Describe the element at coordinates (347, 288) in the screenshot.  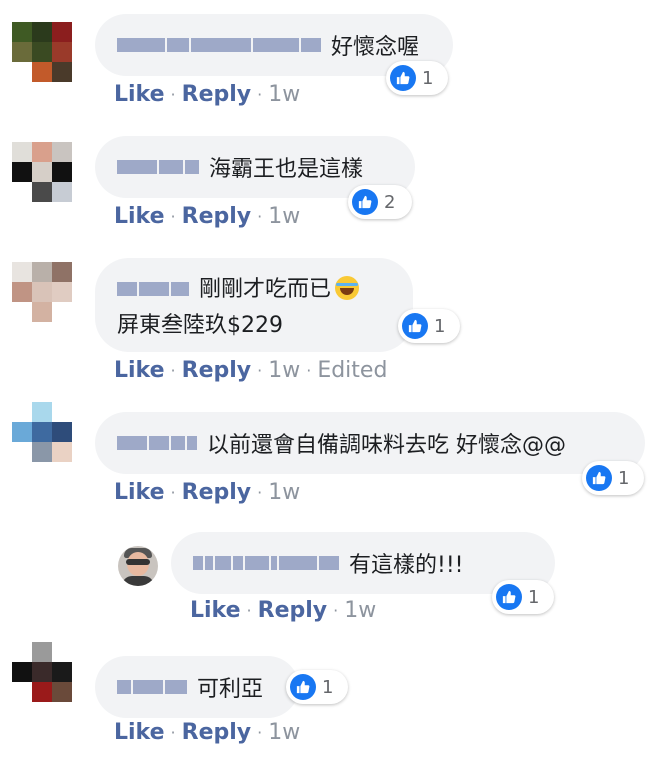
I see `laughing-tears-emoji-icon` at that location.